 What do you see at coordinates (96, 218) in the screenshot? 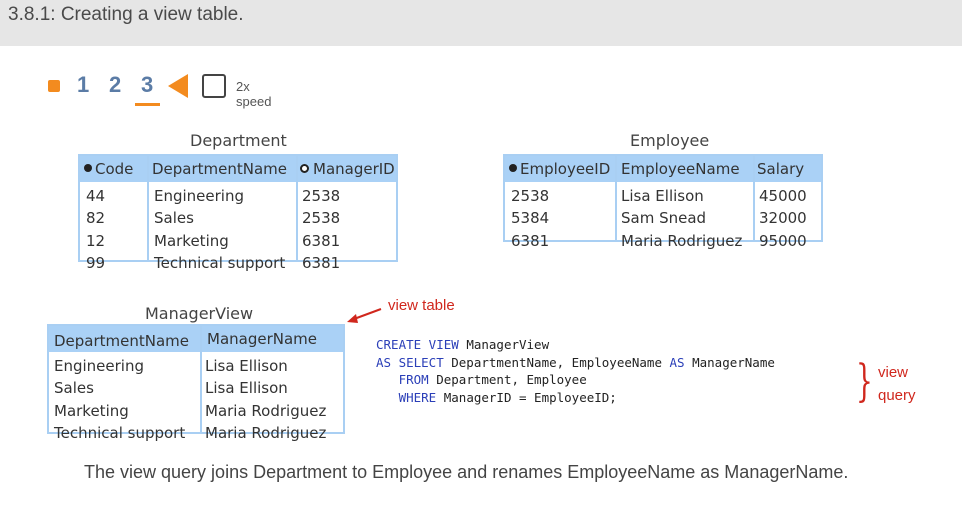
I see `table-cell: 82` at bounding box center [96, 218].